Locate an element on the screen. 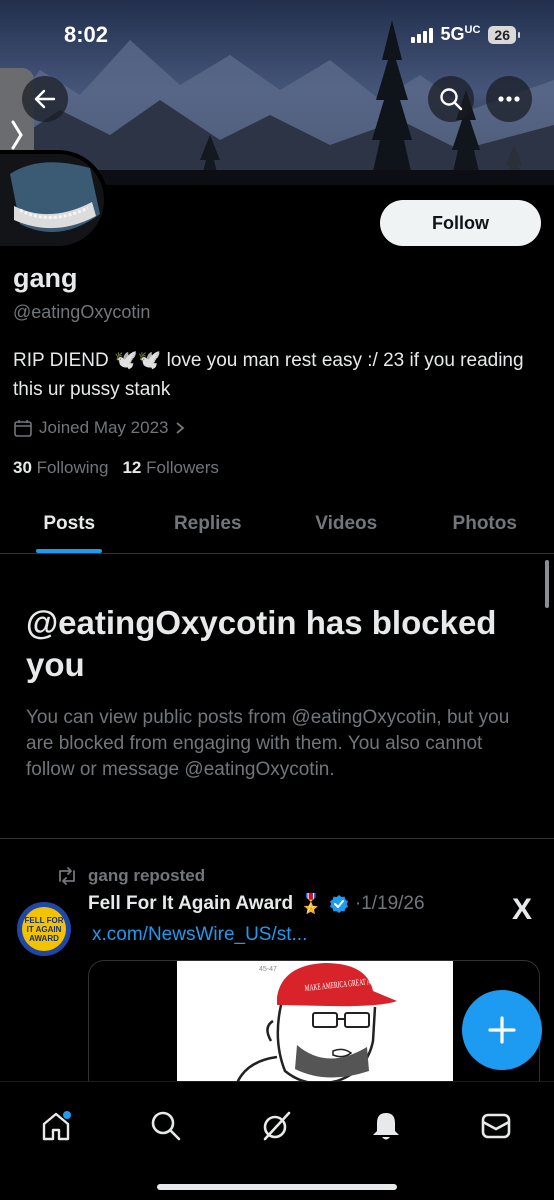 The height and width of the screenshot is (1200, 554). post-author-name: Fell For It Again Award is located at coordinates (190, 904).